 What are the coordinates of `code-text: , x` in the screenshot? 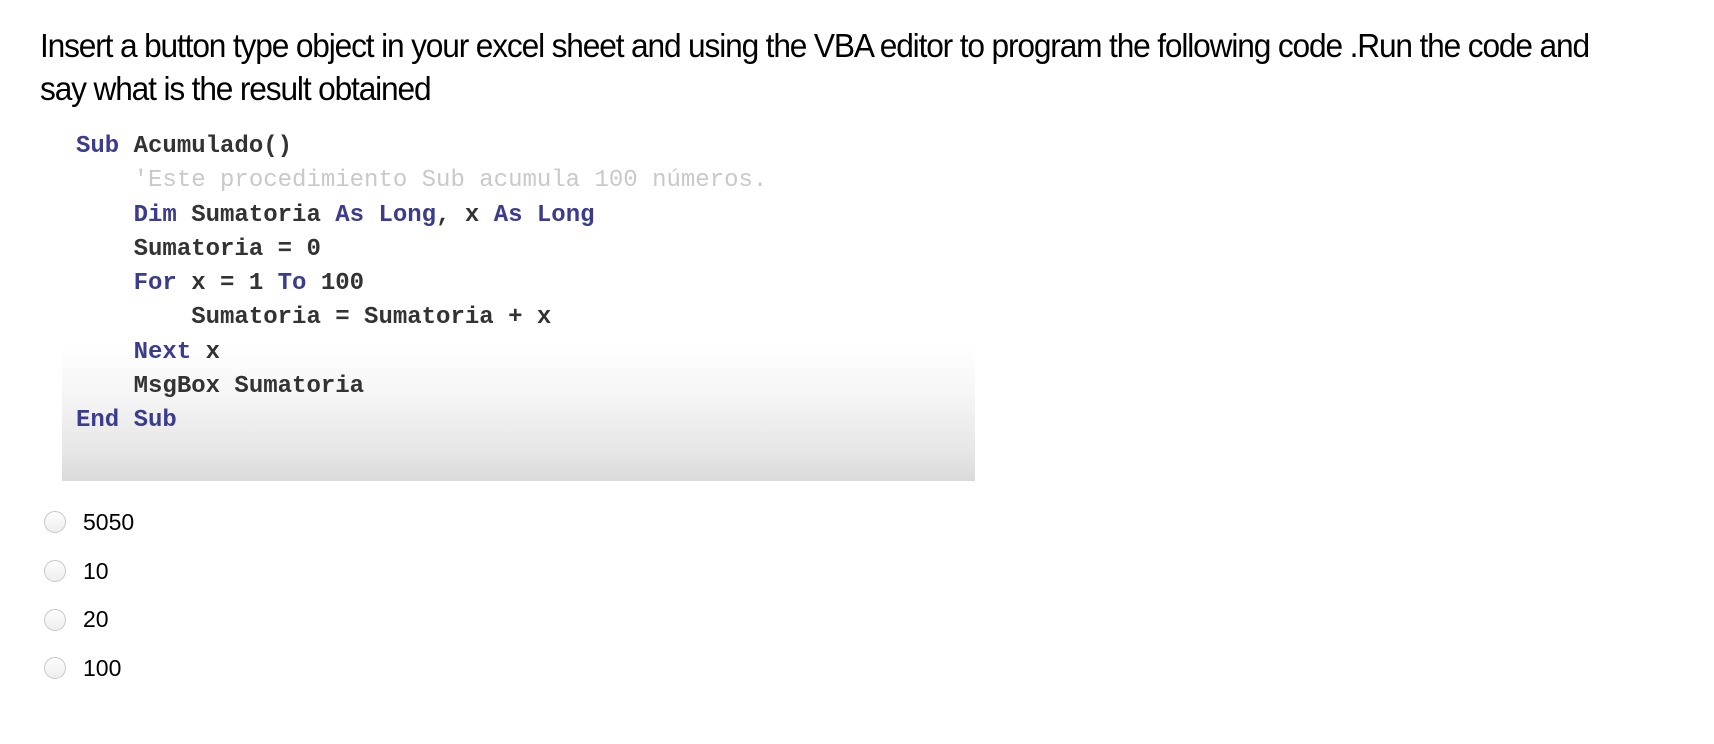 It's located at (465, 215).